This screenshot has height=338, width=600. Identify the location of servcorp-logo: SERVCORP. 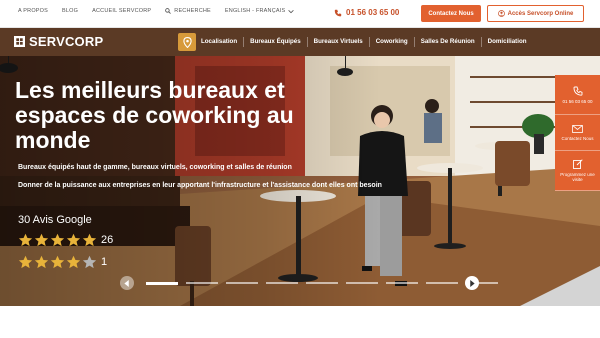
(58, 41).